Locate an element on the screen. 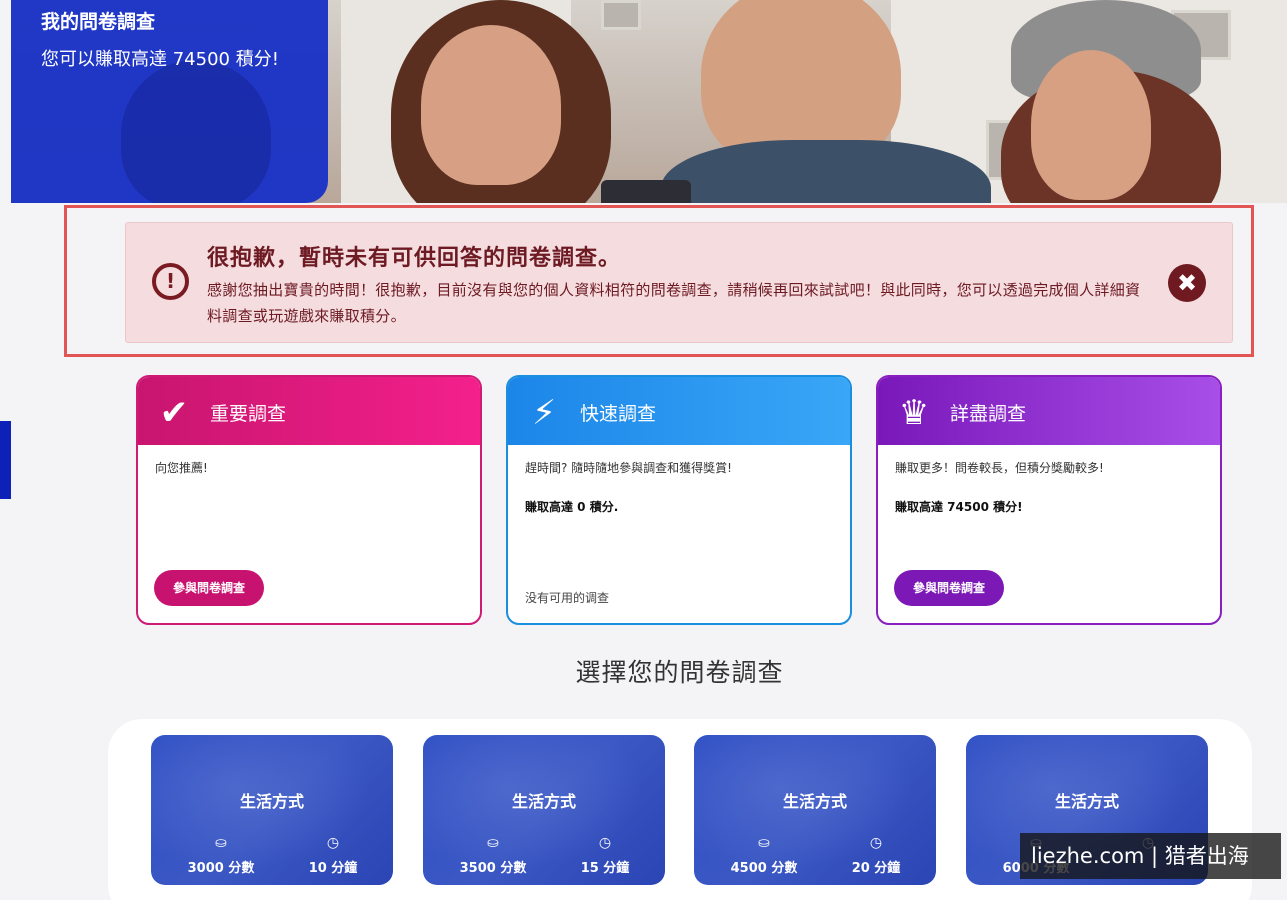 This screenshot has height=900, width=1287. category-card-points: 賺取高達 74500 積分! is located at coordinates (959, 507).